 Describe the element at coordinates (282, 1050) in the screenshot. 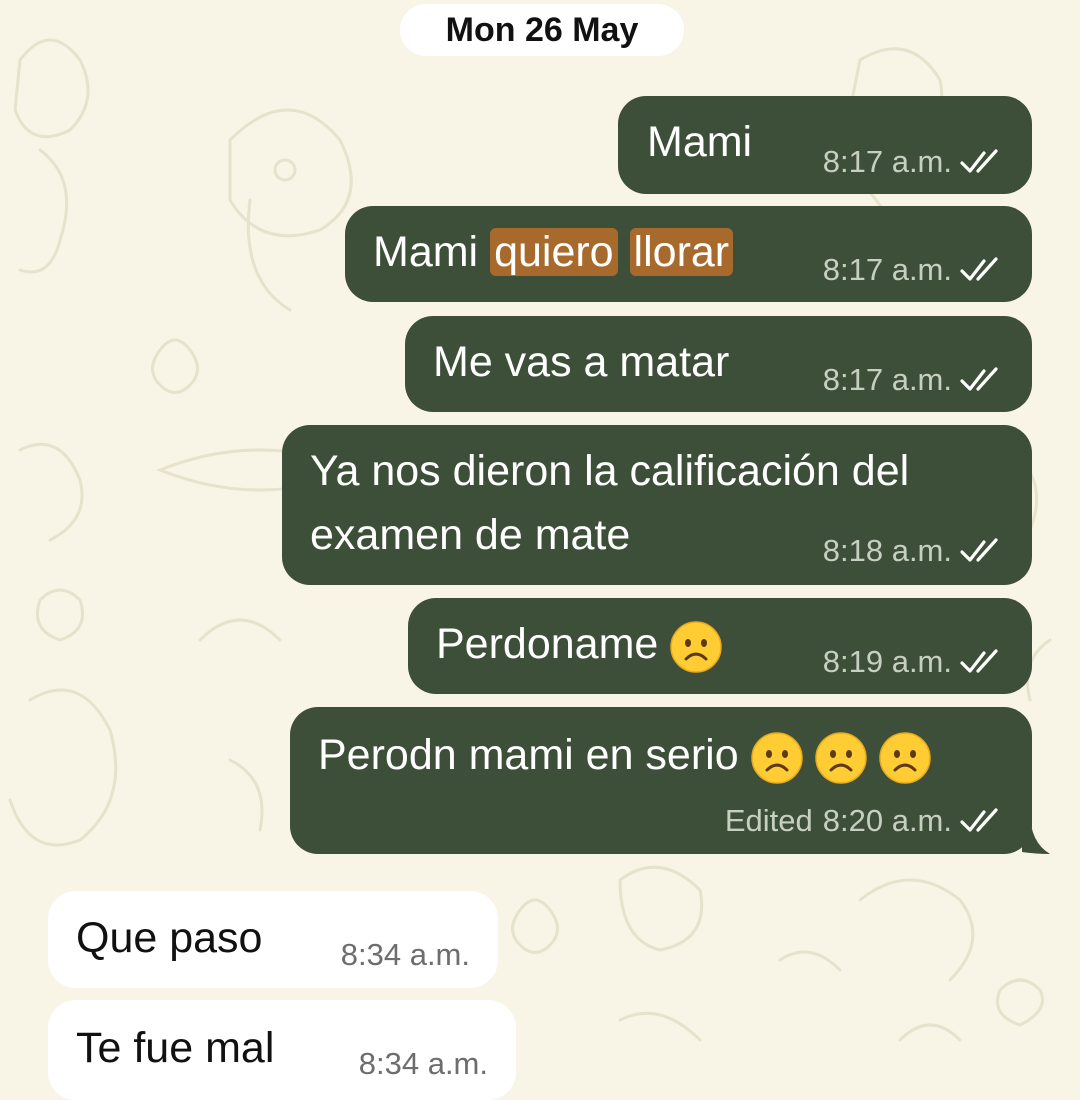

I see `incoming-message: Te fue mal 8:34 a.m.` at that location.